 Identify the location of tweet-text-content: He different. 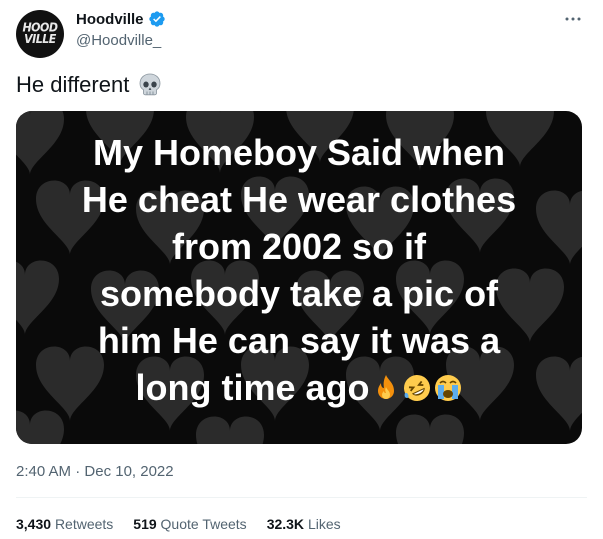
(73, 84).